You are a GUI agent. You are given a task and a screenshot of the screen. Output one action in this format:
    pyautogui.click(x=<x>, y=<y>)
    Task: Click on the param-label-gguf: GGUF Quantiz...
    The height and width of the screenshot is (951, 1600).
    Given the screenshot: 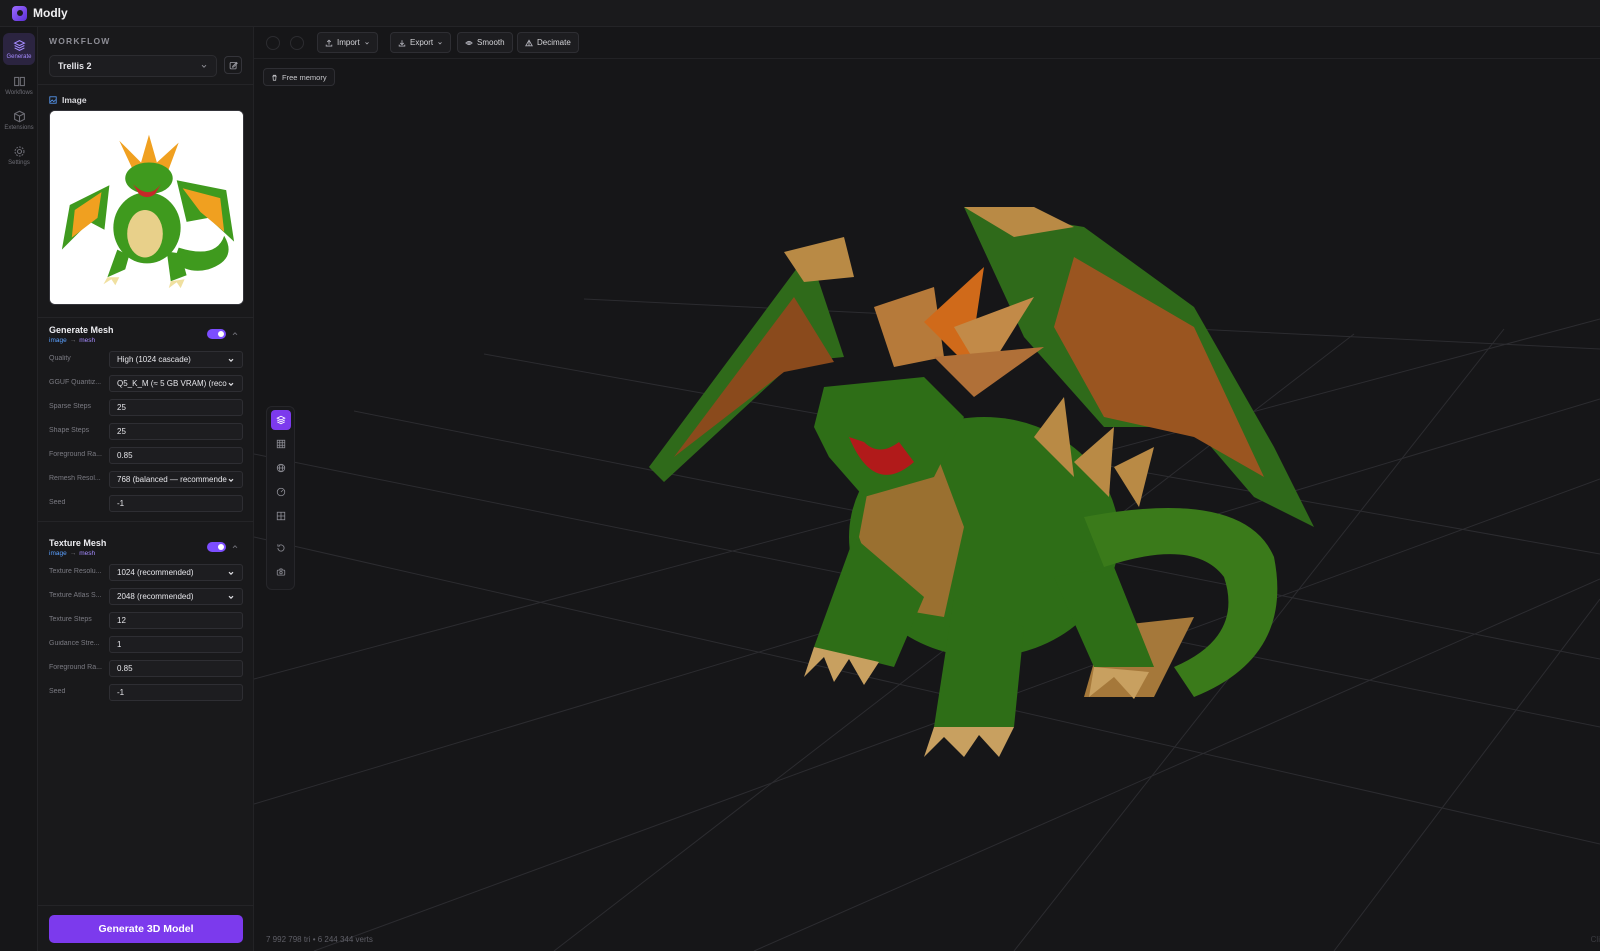 What is the action you would take?
    pyautogui.click(x=75, y=382)
    